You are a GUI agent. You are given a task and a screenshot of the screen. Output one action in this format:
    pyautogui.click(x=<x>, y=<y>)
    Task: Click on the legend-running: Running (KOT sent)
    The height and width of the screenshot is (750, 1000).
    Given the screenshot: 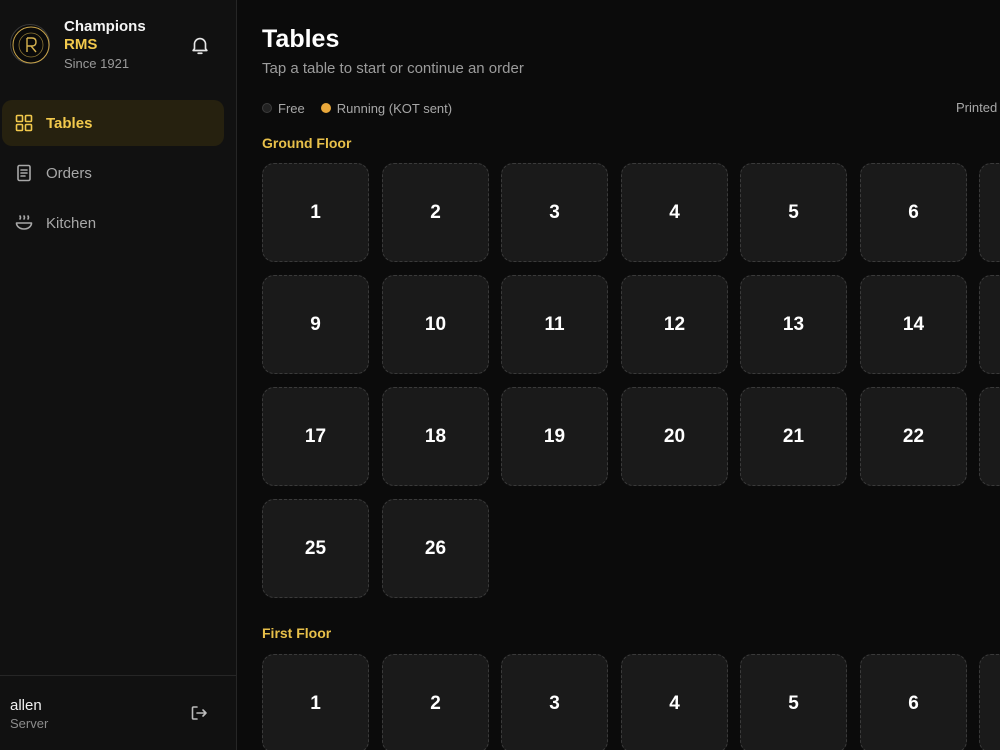 What is the action you would take?
    pyautogui.click(x=386, y=108)
    